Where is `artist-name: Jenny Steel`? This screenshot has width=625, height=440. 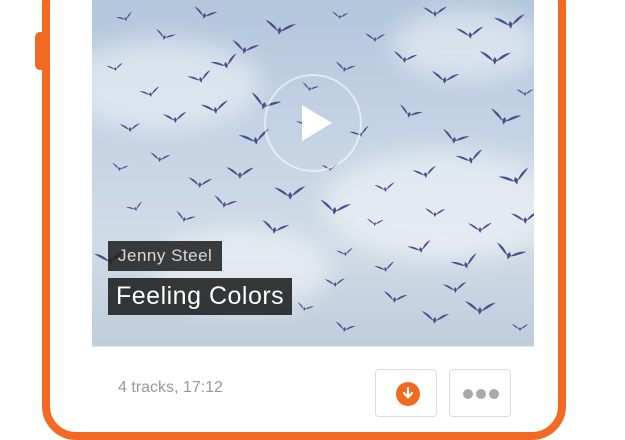 artist-name: Jenny Steel is located at coordinates (165, 256).